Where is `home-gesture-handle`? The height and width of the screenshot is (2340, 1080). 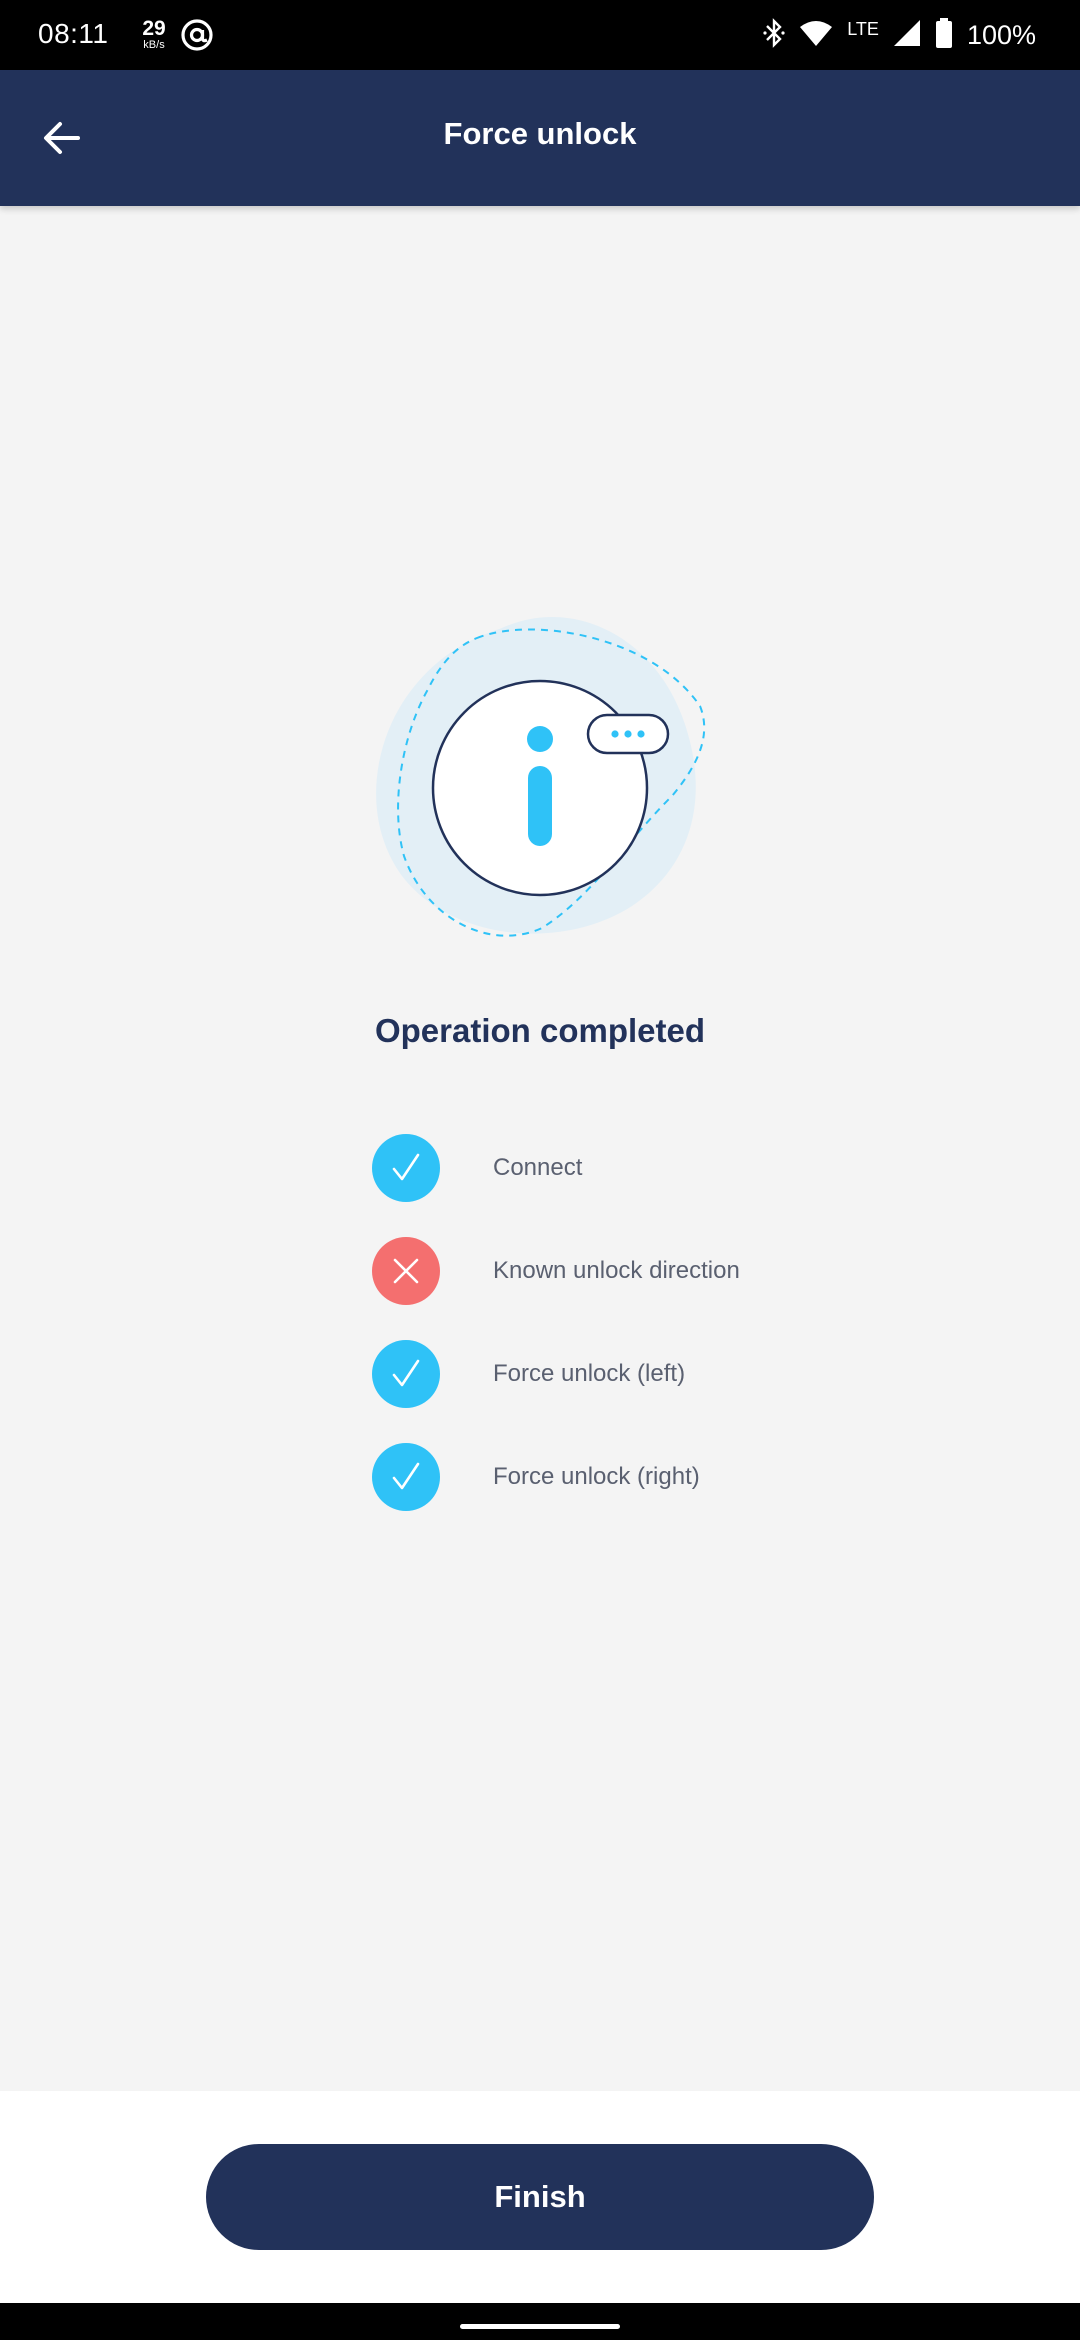 home-gesture-handle is located at coordinates (540, 2326).